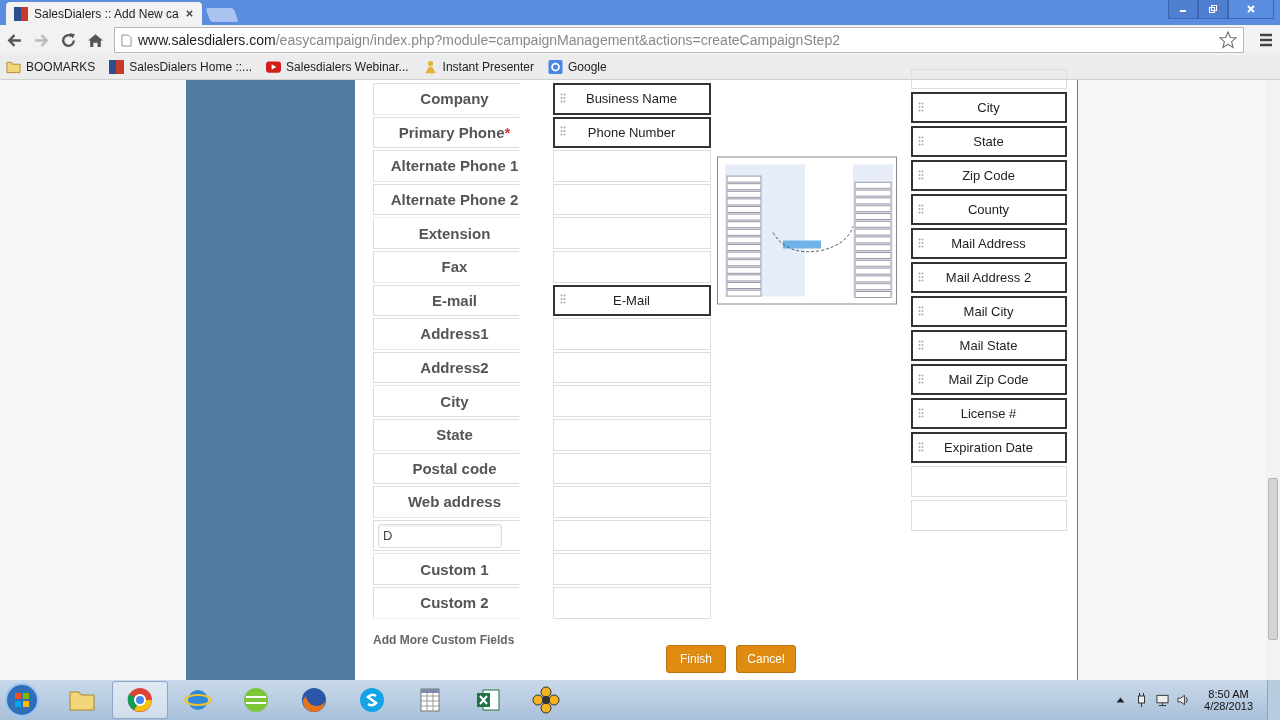 The image size is (1280, 720). Describe the element at coordinates (989, 447) in the screenshot. I see `source-field: Expiration Date` at that location.